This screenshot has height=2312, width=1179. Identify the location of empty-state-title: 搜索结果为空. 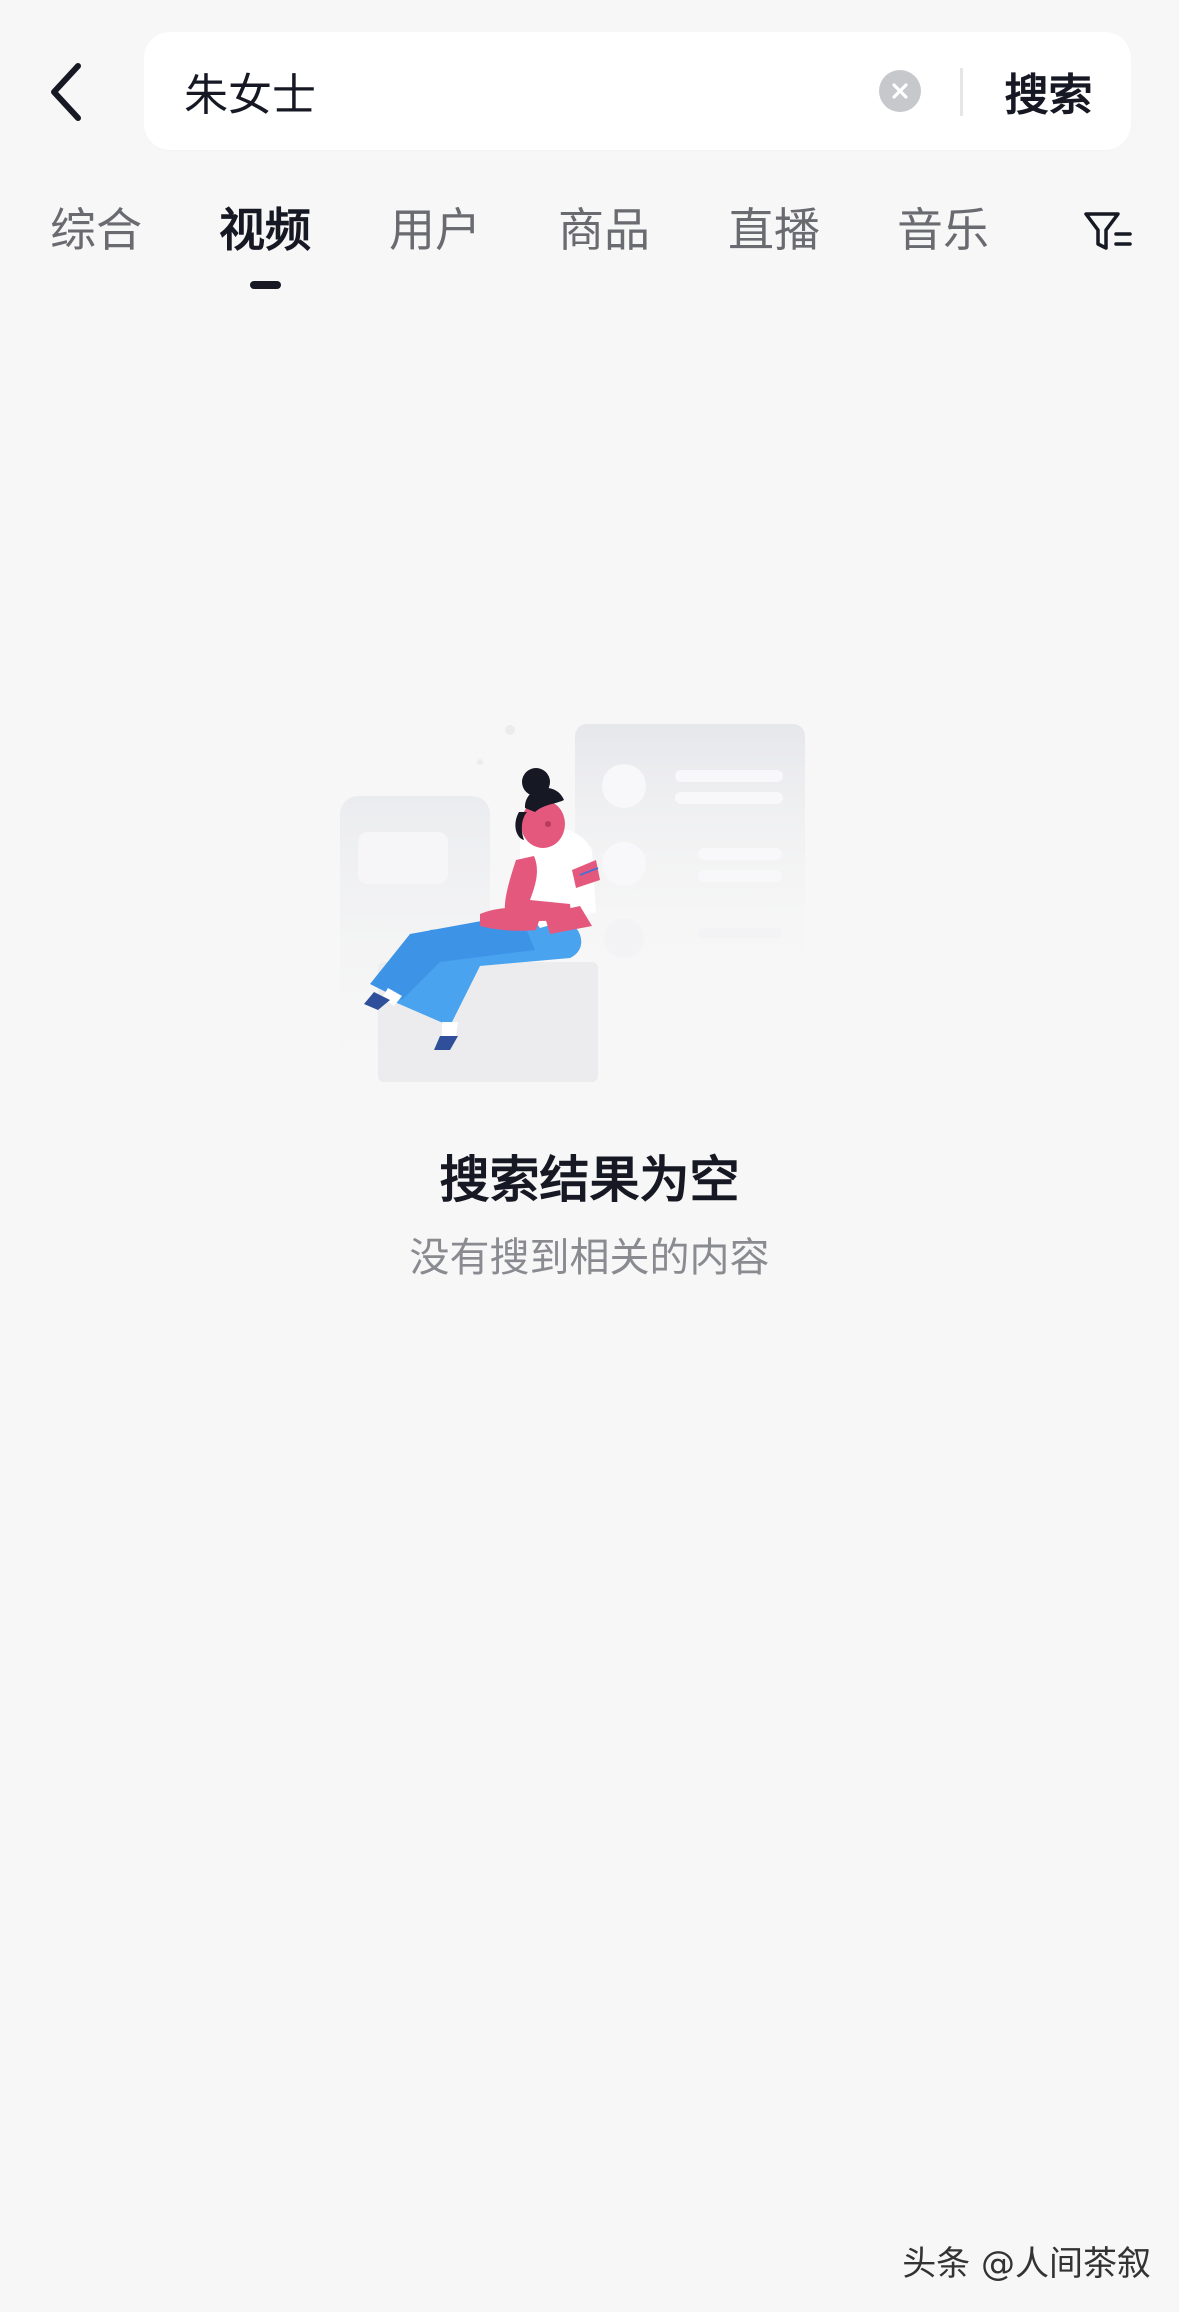
(589, 1180).